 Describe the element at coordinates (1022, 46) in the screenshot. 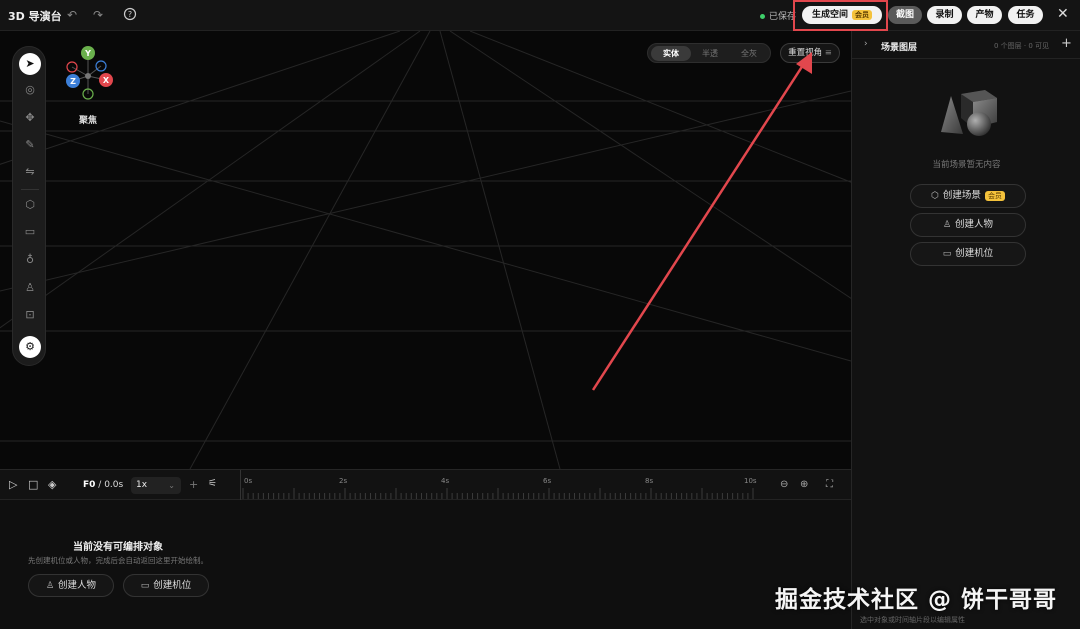

I see `layer-count: 0 个图层 · 0 可见` at that location.